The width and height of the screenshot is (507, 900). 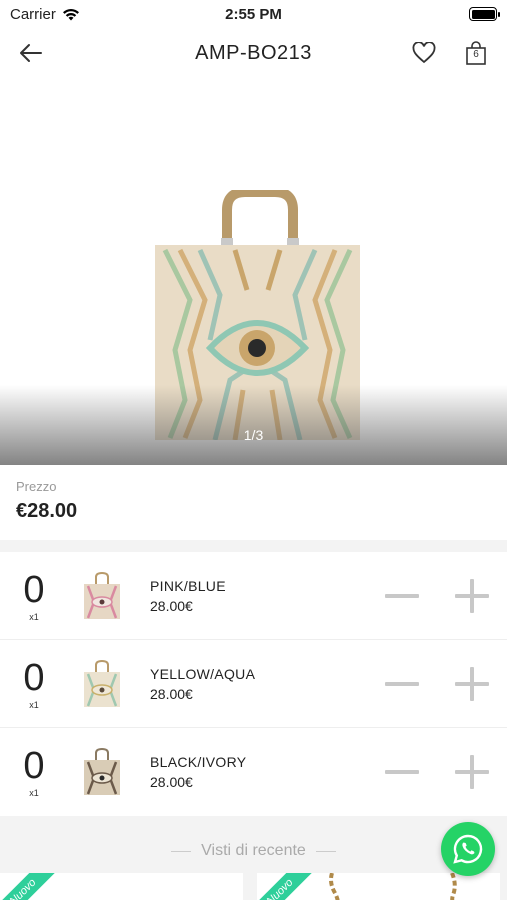 I want to click on battery-icon, so click(x=484, y=14).